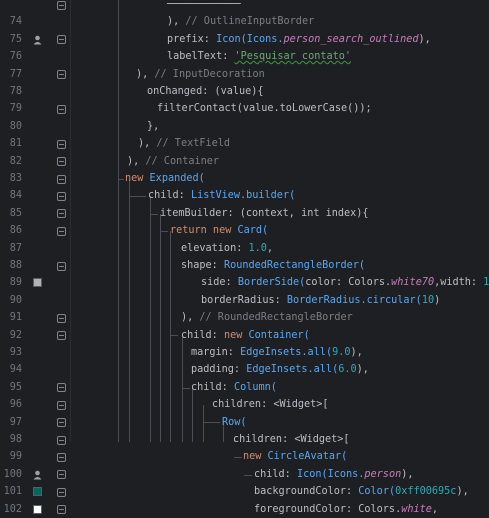 The height and width of the screenshot is (518, 489). What do you see at coordinates (219, 230) in the screenshot?
I see `code-line: return new Card(` at bounding box center [219, 230].